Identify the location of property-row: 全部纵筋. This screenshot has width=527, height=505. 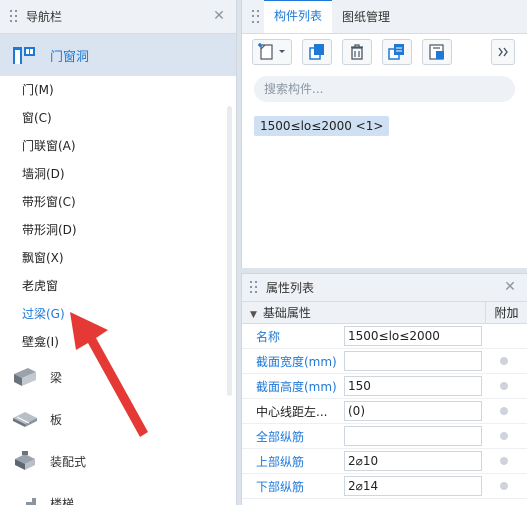
(384, 436).